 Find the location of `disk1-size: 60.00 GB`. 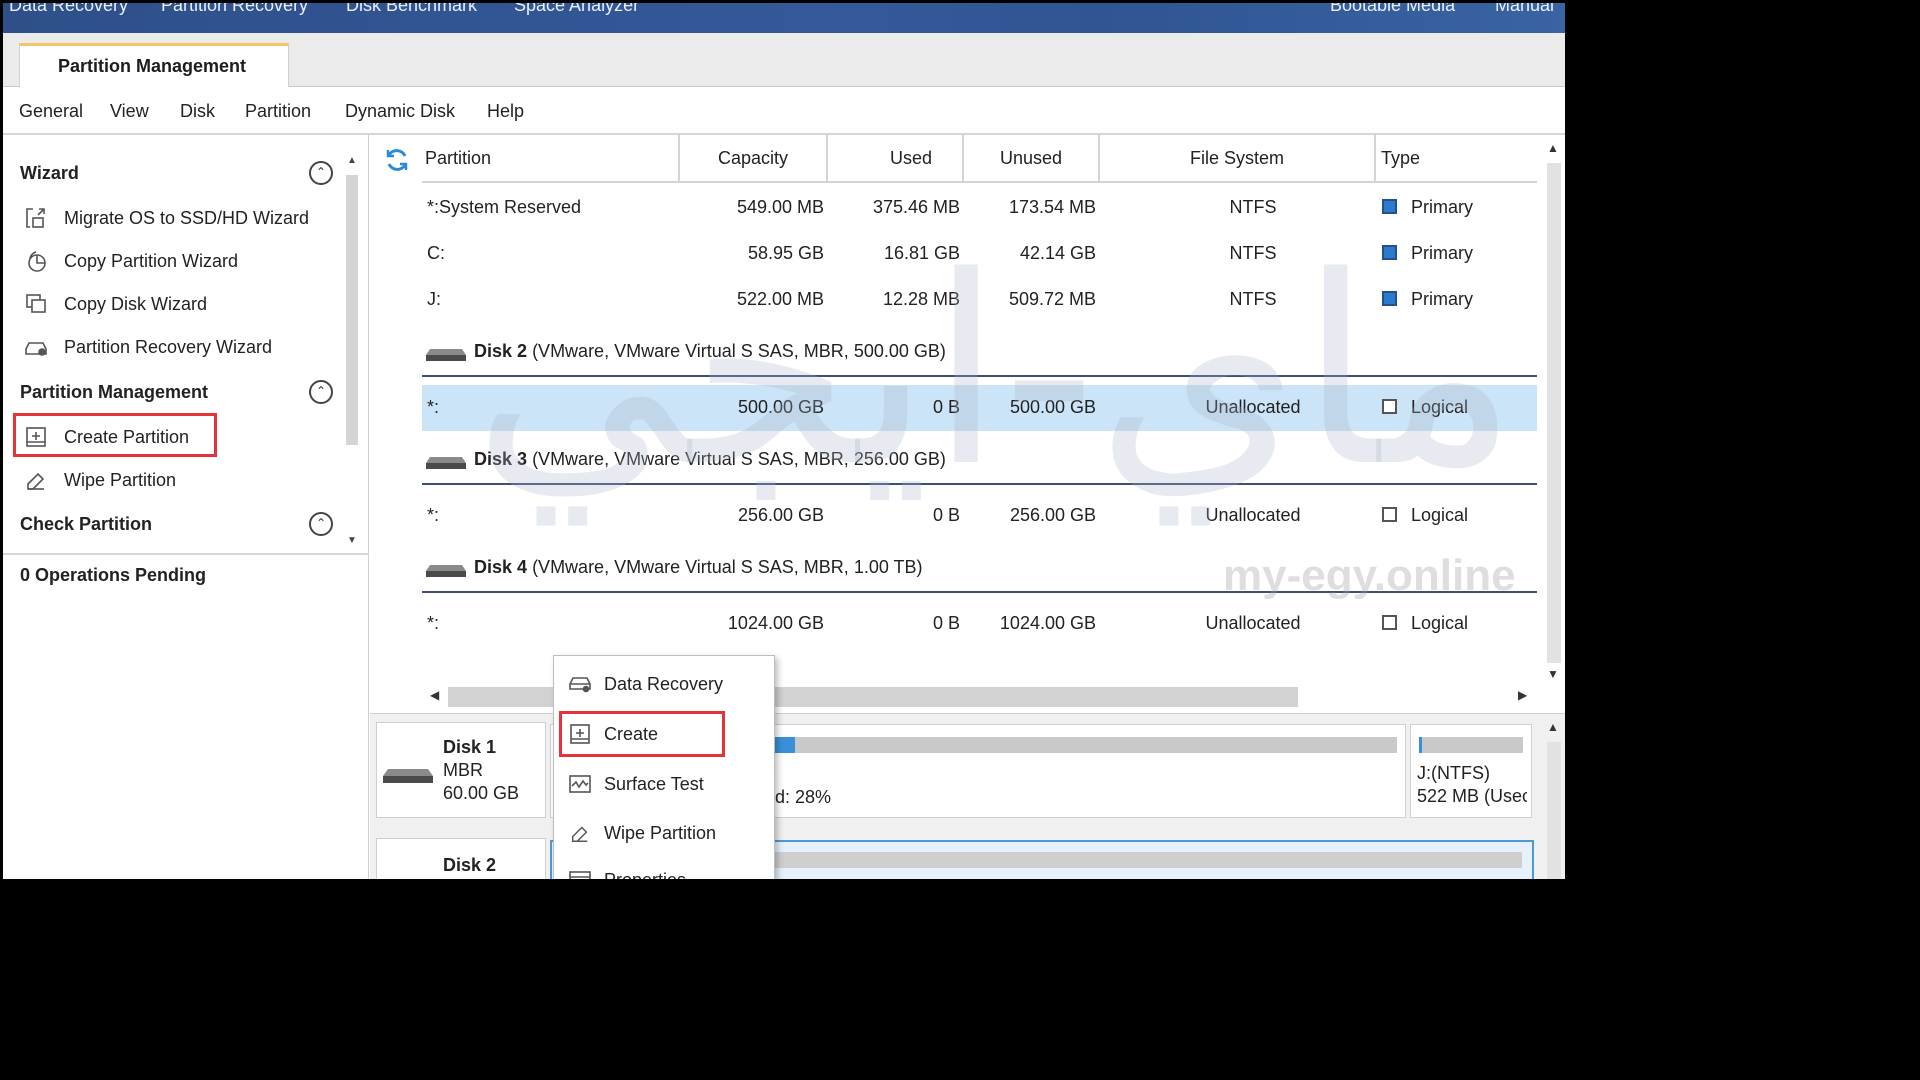

disk1-size: 60.00 GB is located at coordinates (481, 793).